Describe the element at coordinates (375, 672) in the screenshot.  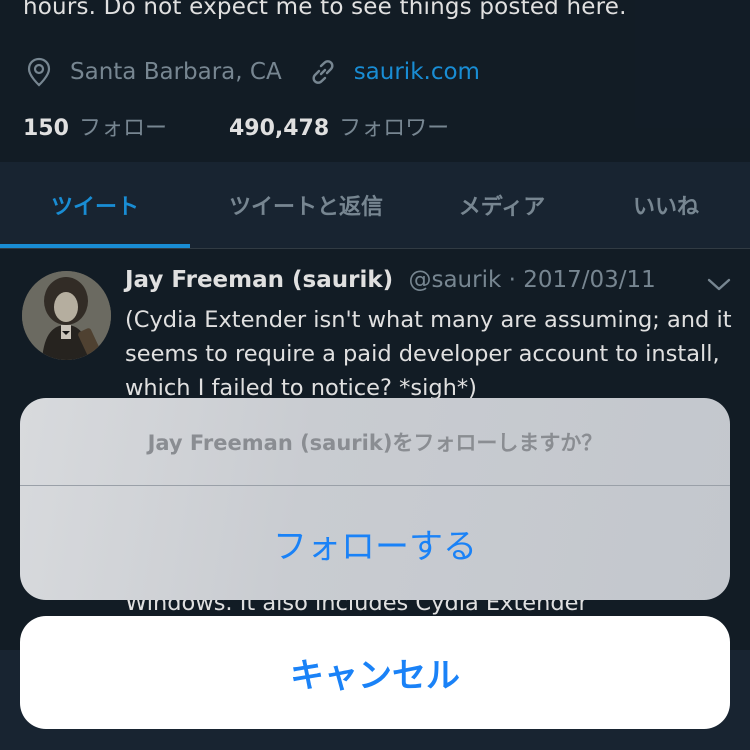
I see `cancel-button: キャンセル` at that location.